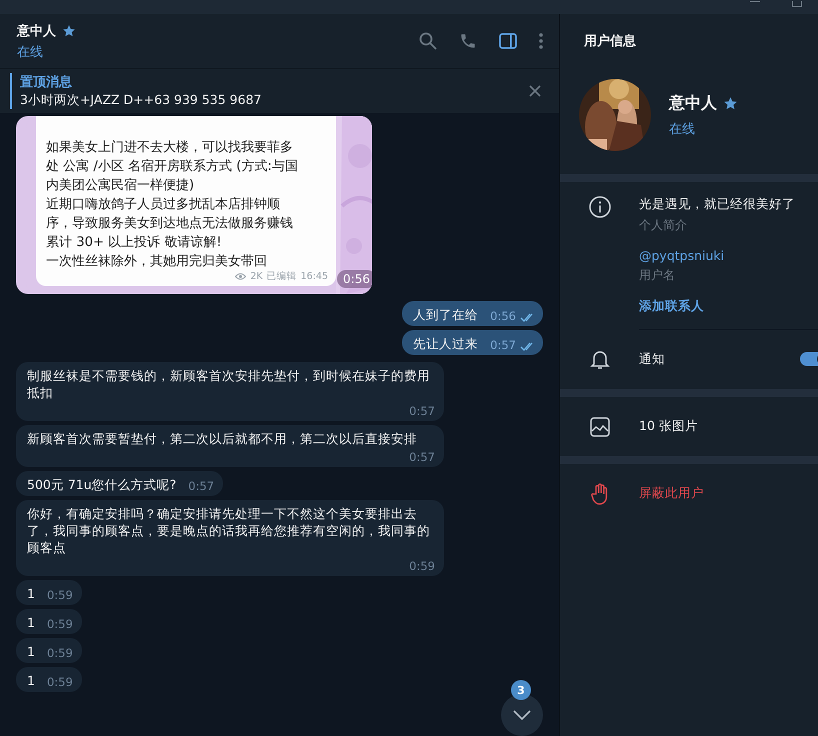 This screenshot has height=736, width=818. I want to click on more-menu-icon, so click(541, 41).